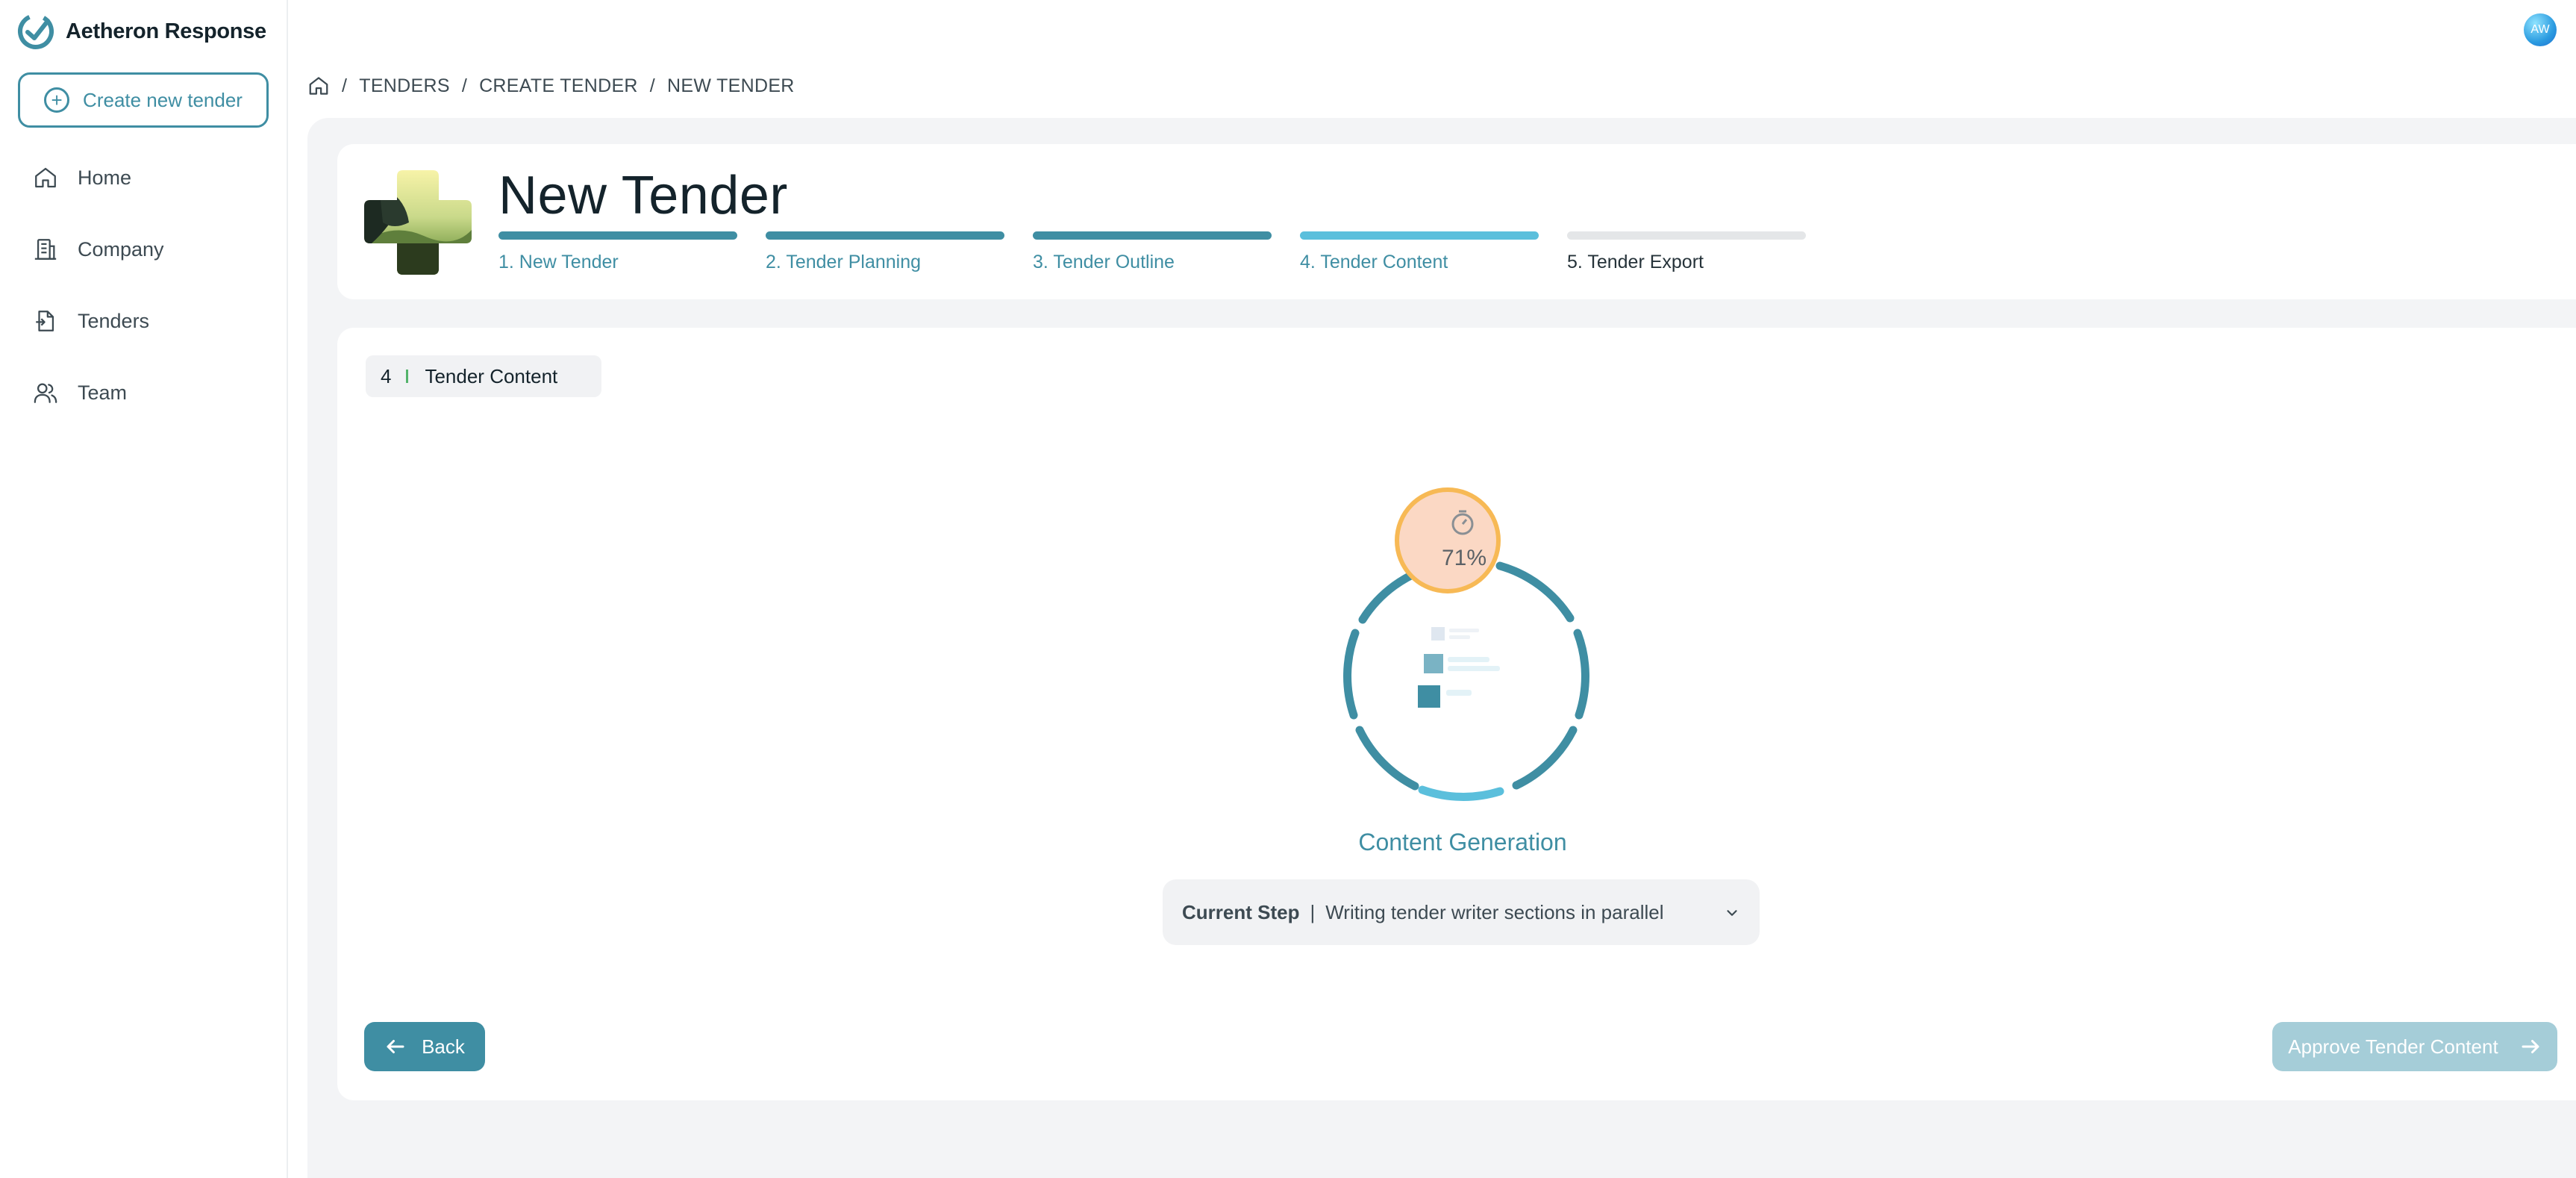  What do you see at coordinates (1635, 262) in the screenshot?
I see `step-label: 5. Tender Export` at bounding box center [1635, 262].